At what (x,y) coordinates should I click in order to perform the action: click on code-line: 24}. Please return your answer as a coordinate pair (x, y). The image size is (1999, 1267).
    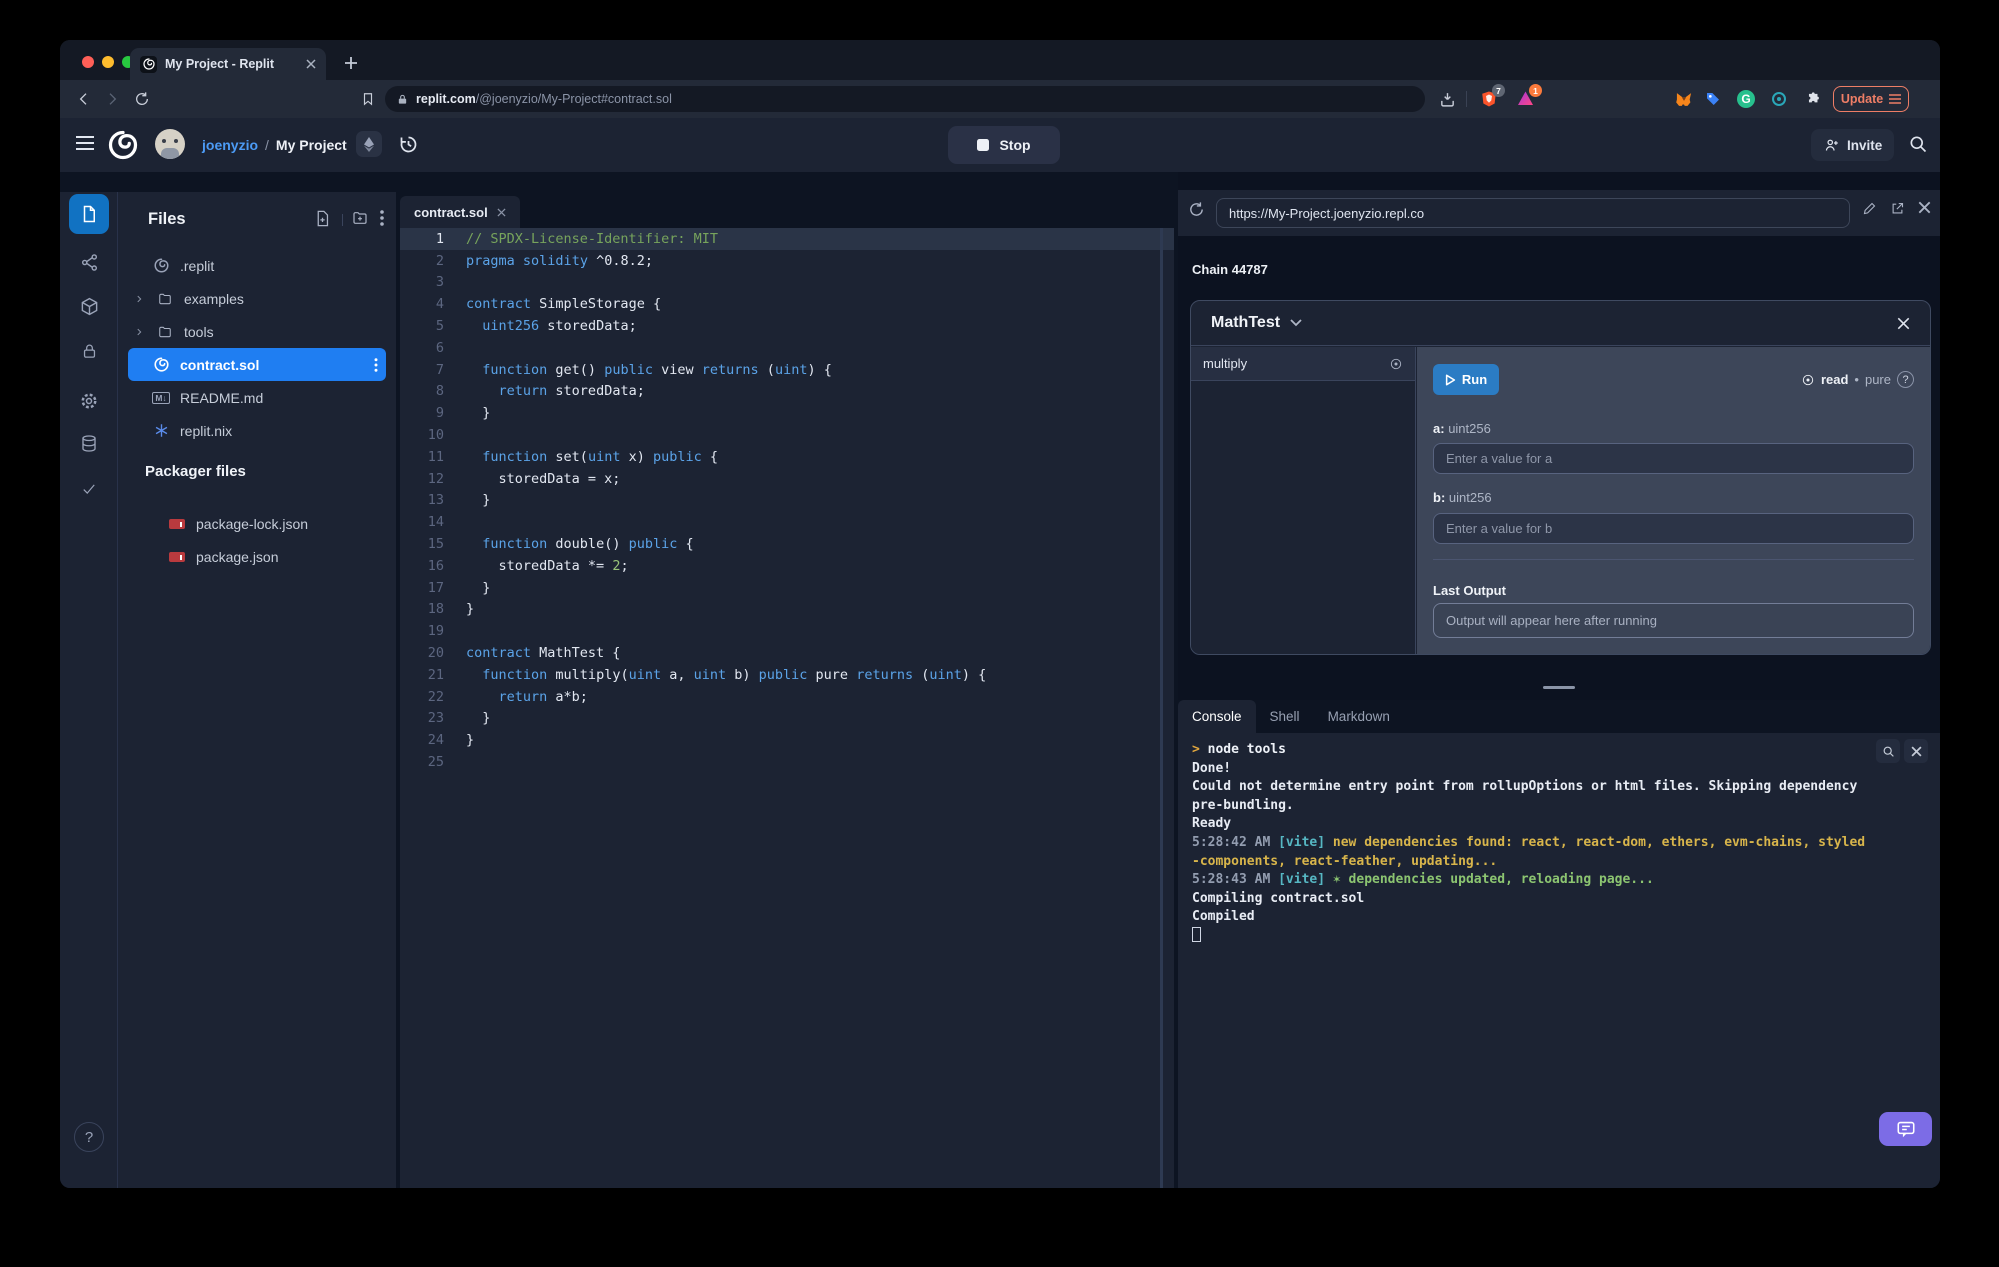
    Looking at the image, I should click on (787, 740).